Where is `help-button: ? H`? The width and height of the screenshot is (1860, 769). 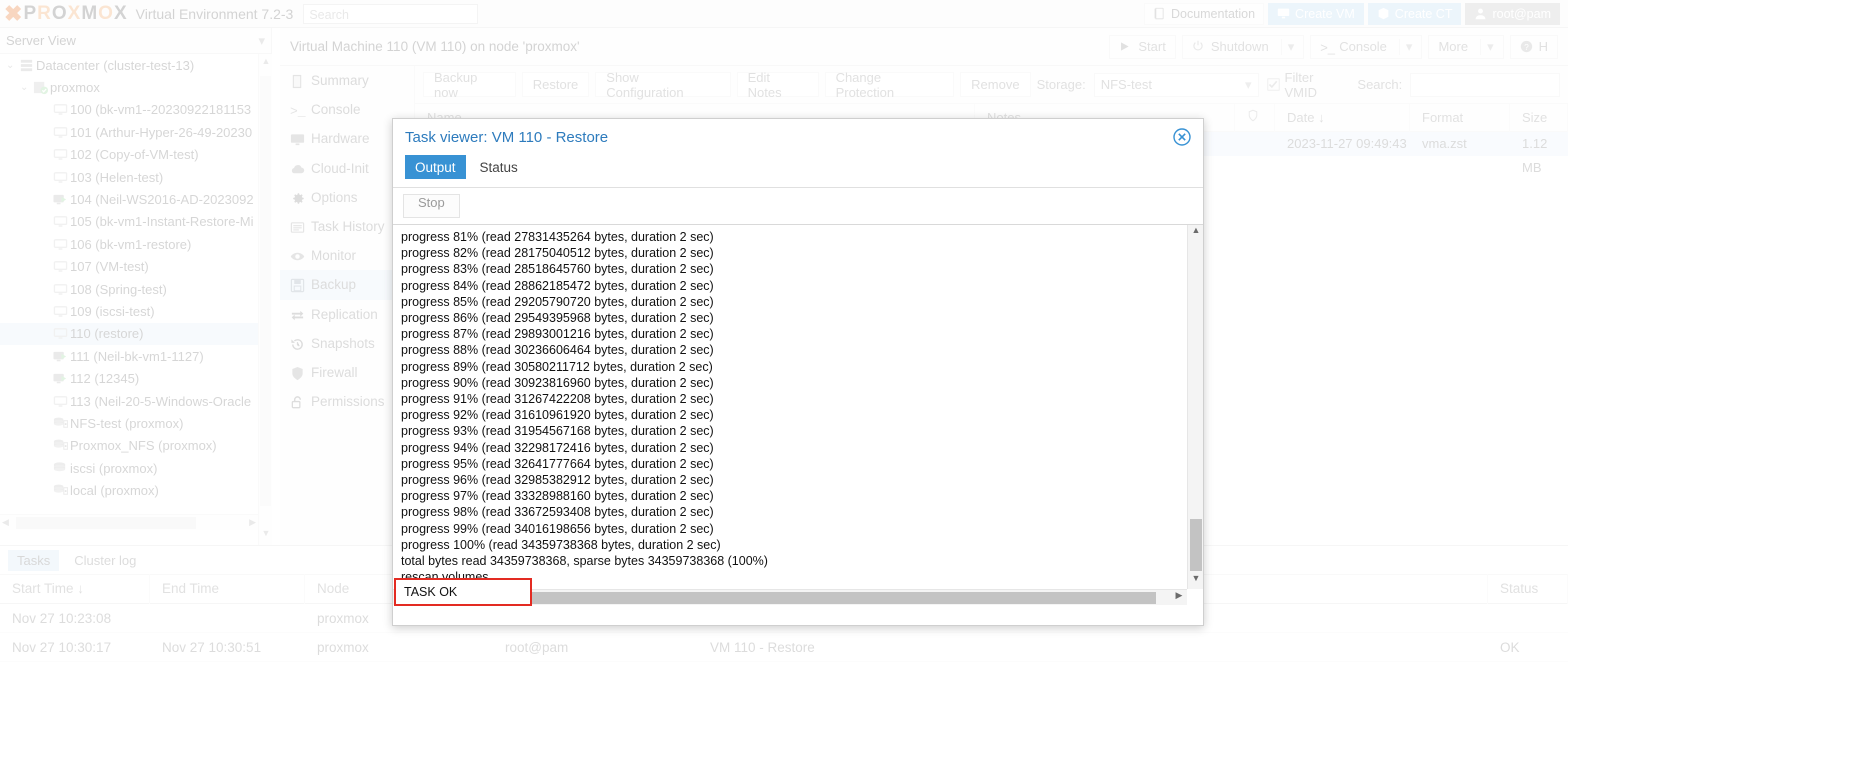
help-button: ? H is located at coordinates (1533, 46).